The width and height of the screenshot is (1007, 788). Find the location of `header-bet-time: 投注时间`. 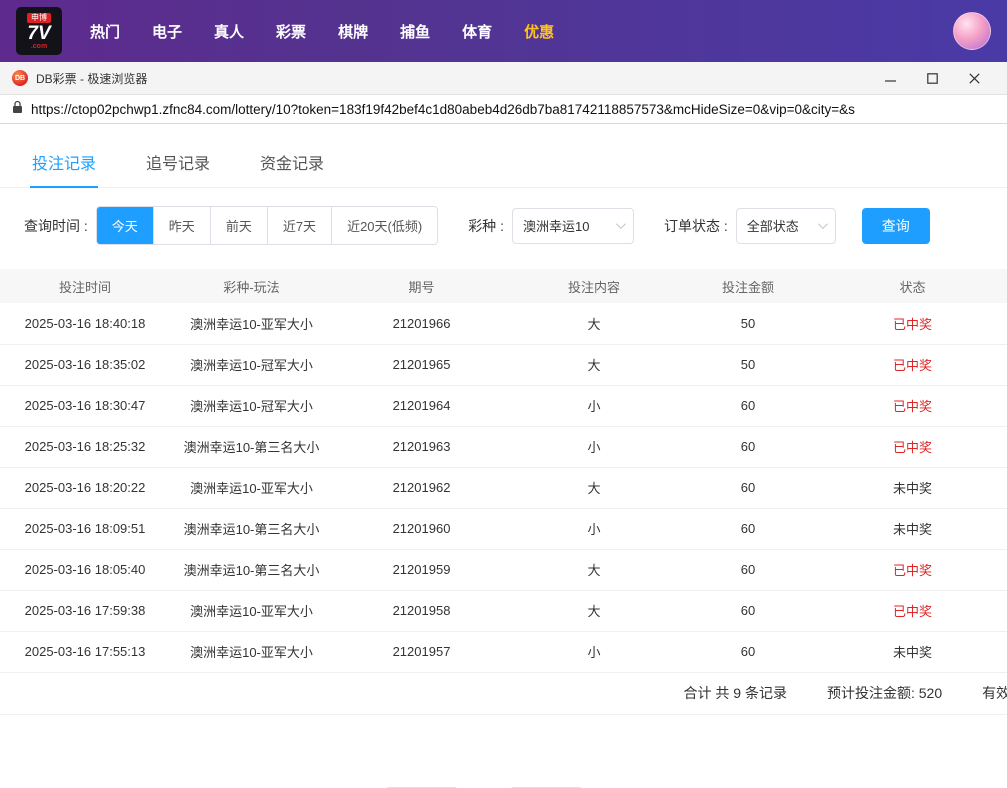

header-bet-time: 投注时间 is located at coordinates (84, 287).